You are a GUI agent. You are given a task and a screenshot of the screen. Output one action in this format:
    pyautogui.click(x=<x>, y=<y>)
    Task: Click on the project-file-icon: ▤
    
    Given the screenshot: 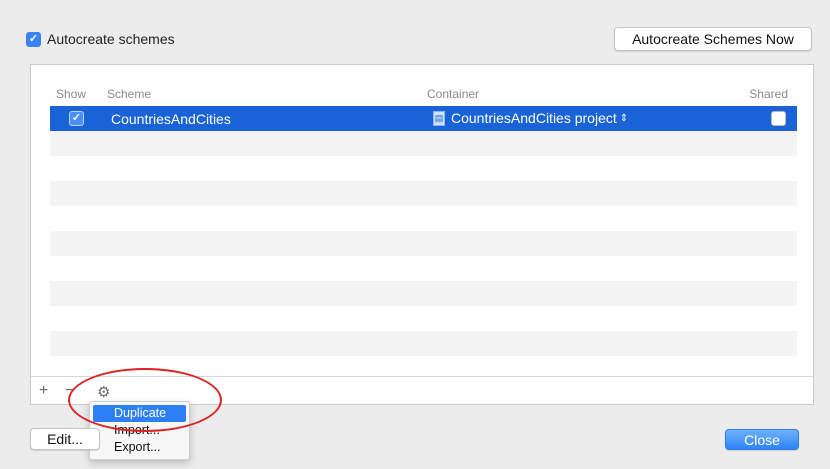 What is the action you would take?
    pyautogui.click(x=439, y=118)
    